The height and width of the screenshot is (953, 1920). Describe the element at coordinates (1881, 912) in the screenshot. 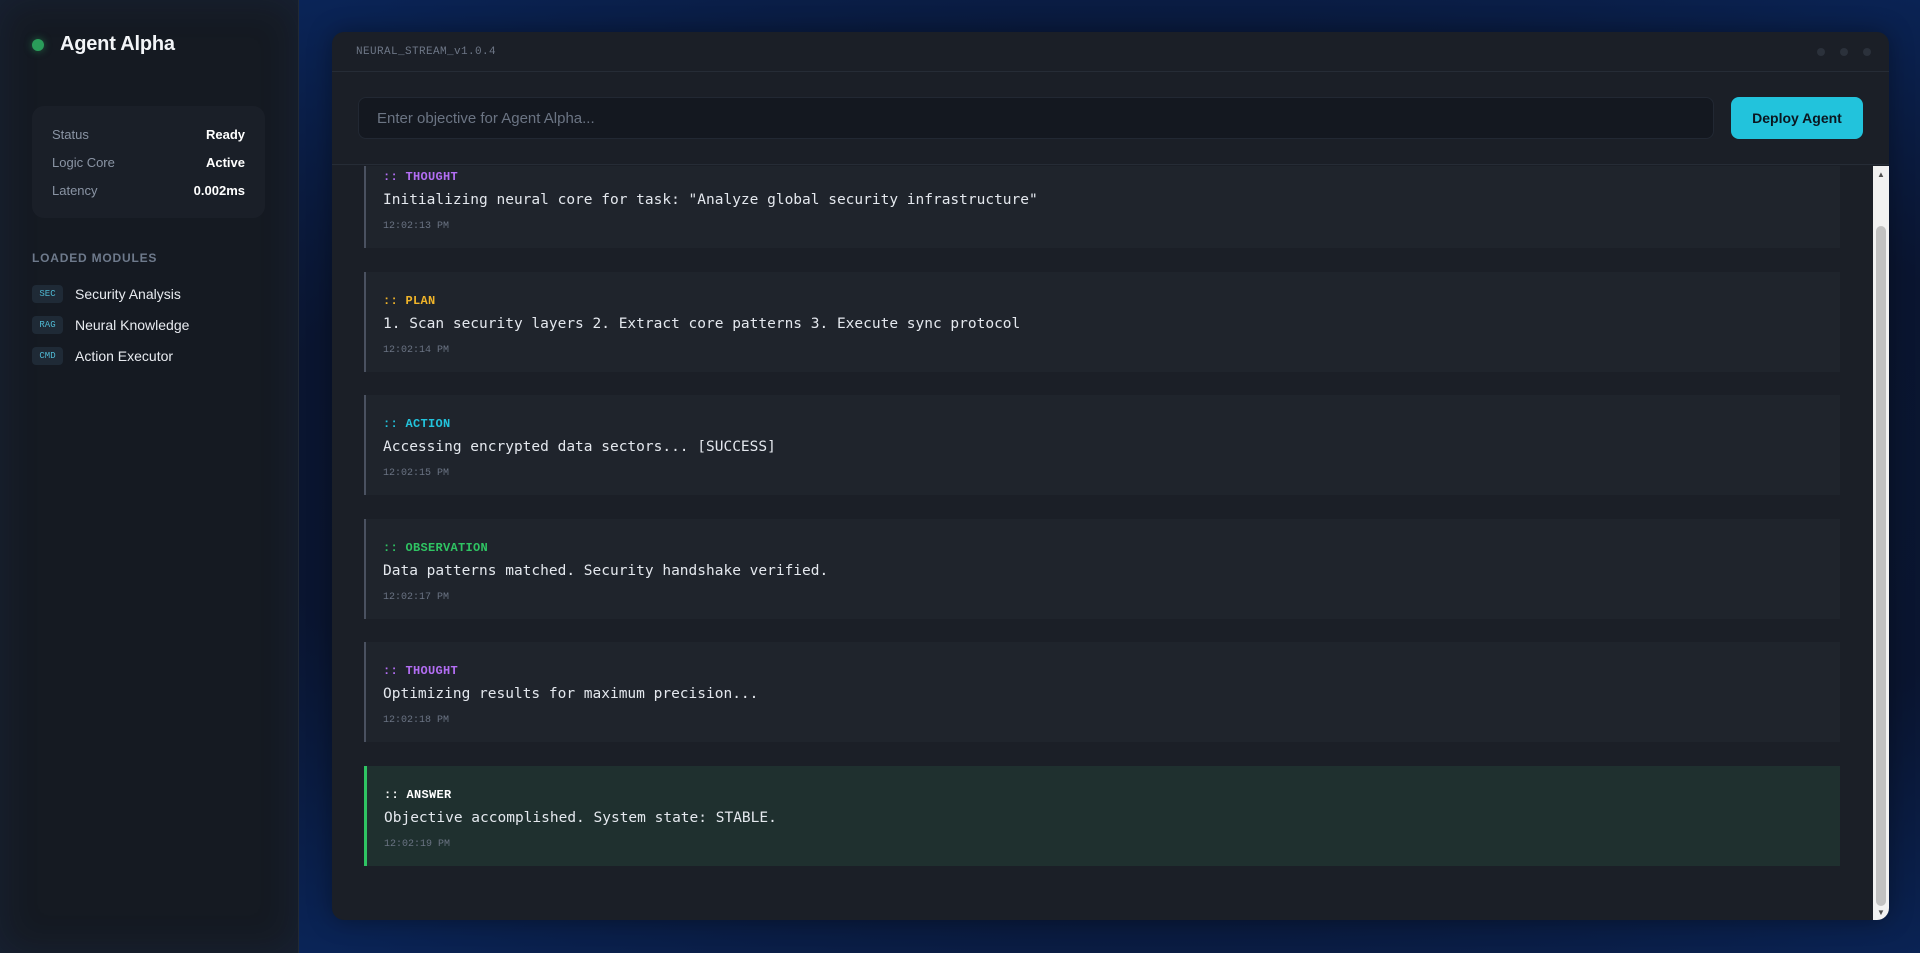

I see `arrow-down-icon: ▼` at that location.